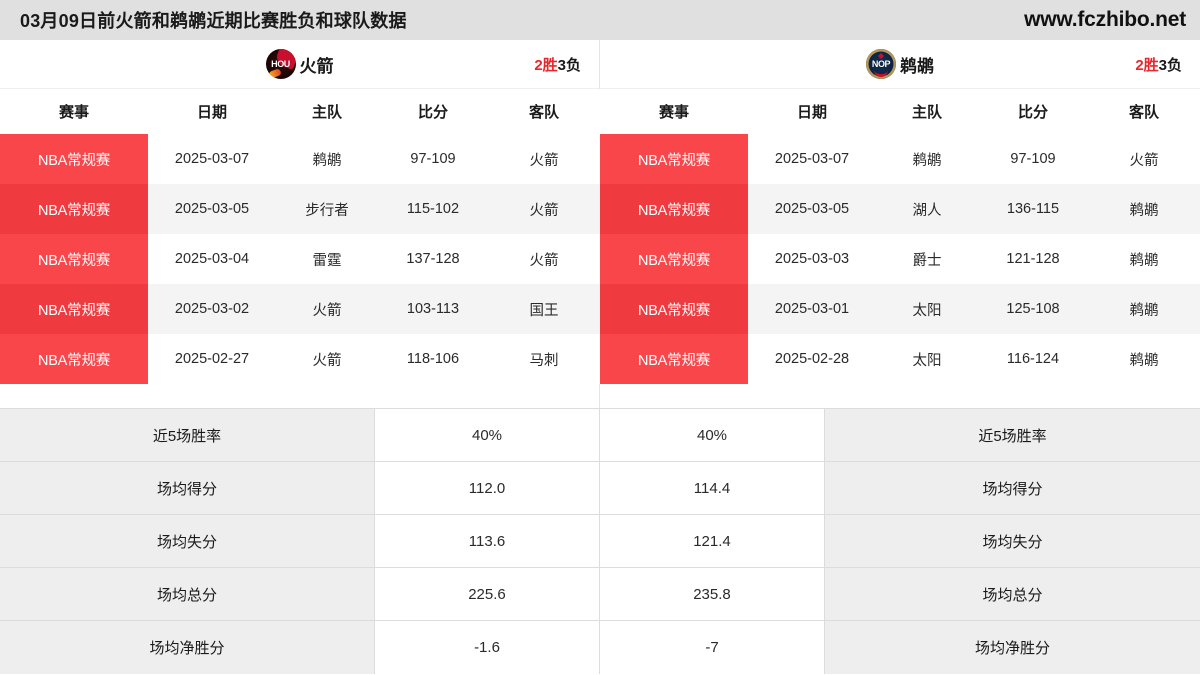 The width and height of the screenshot is (1200, 675). What do you see at coordinates (812, 309) in the screenshot?
I see `cell-date: 2025-03-01` at bounding box center [812, 309].